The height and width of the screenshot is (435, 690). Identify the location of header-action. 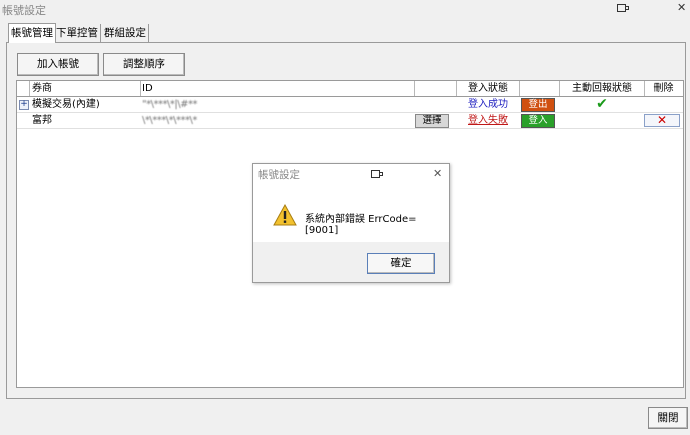
(540, 88).